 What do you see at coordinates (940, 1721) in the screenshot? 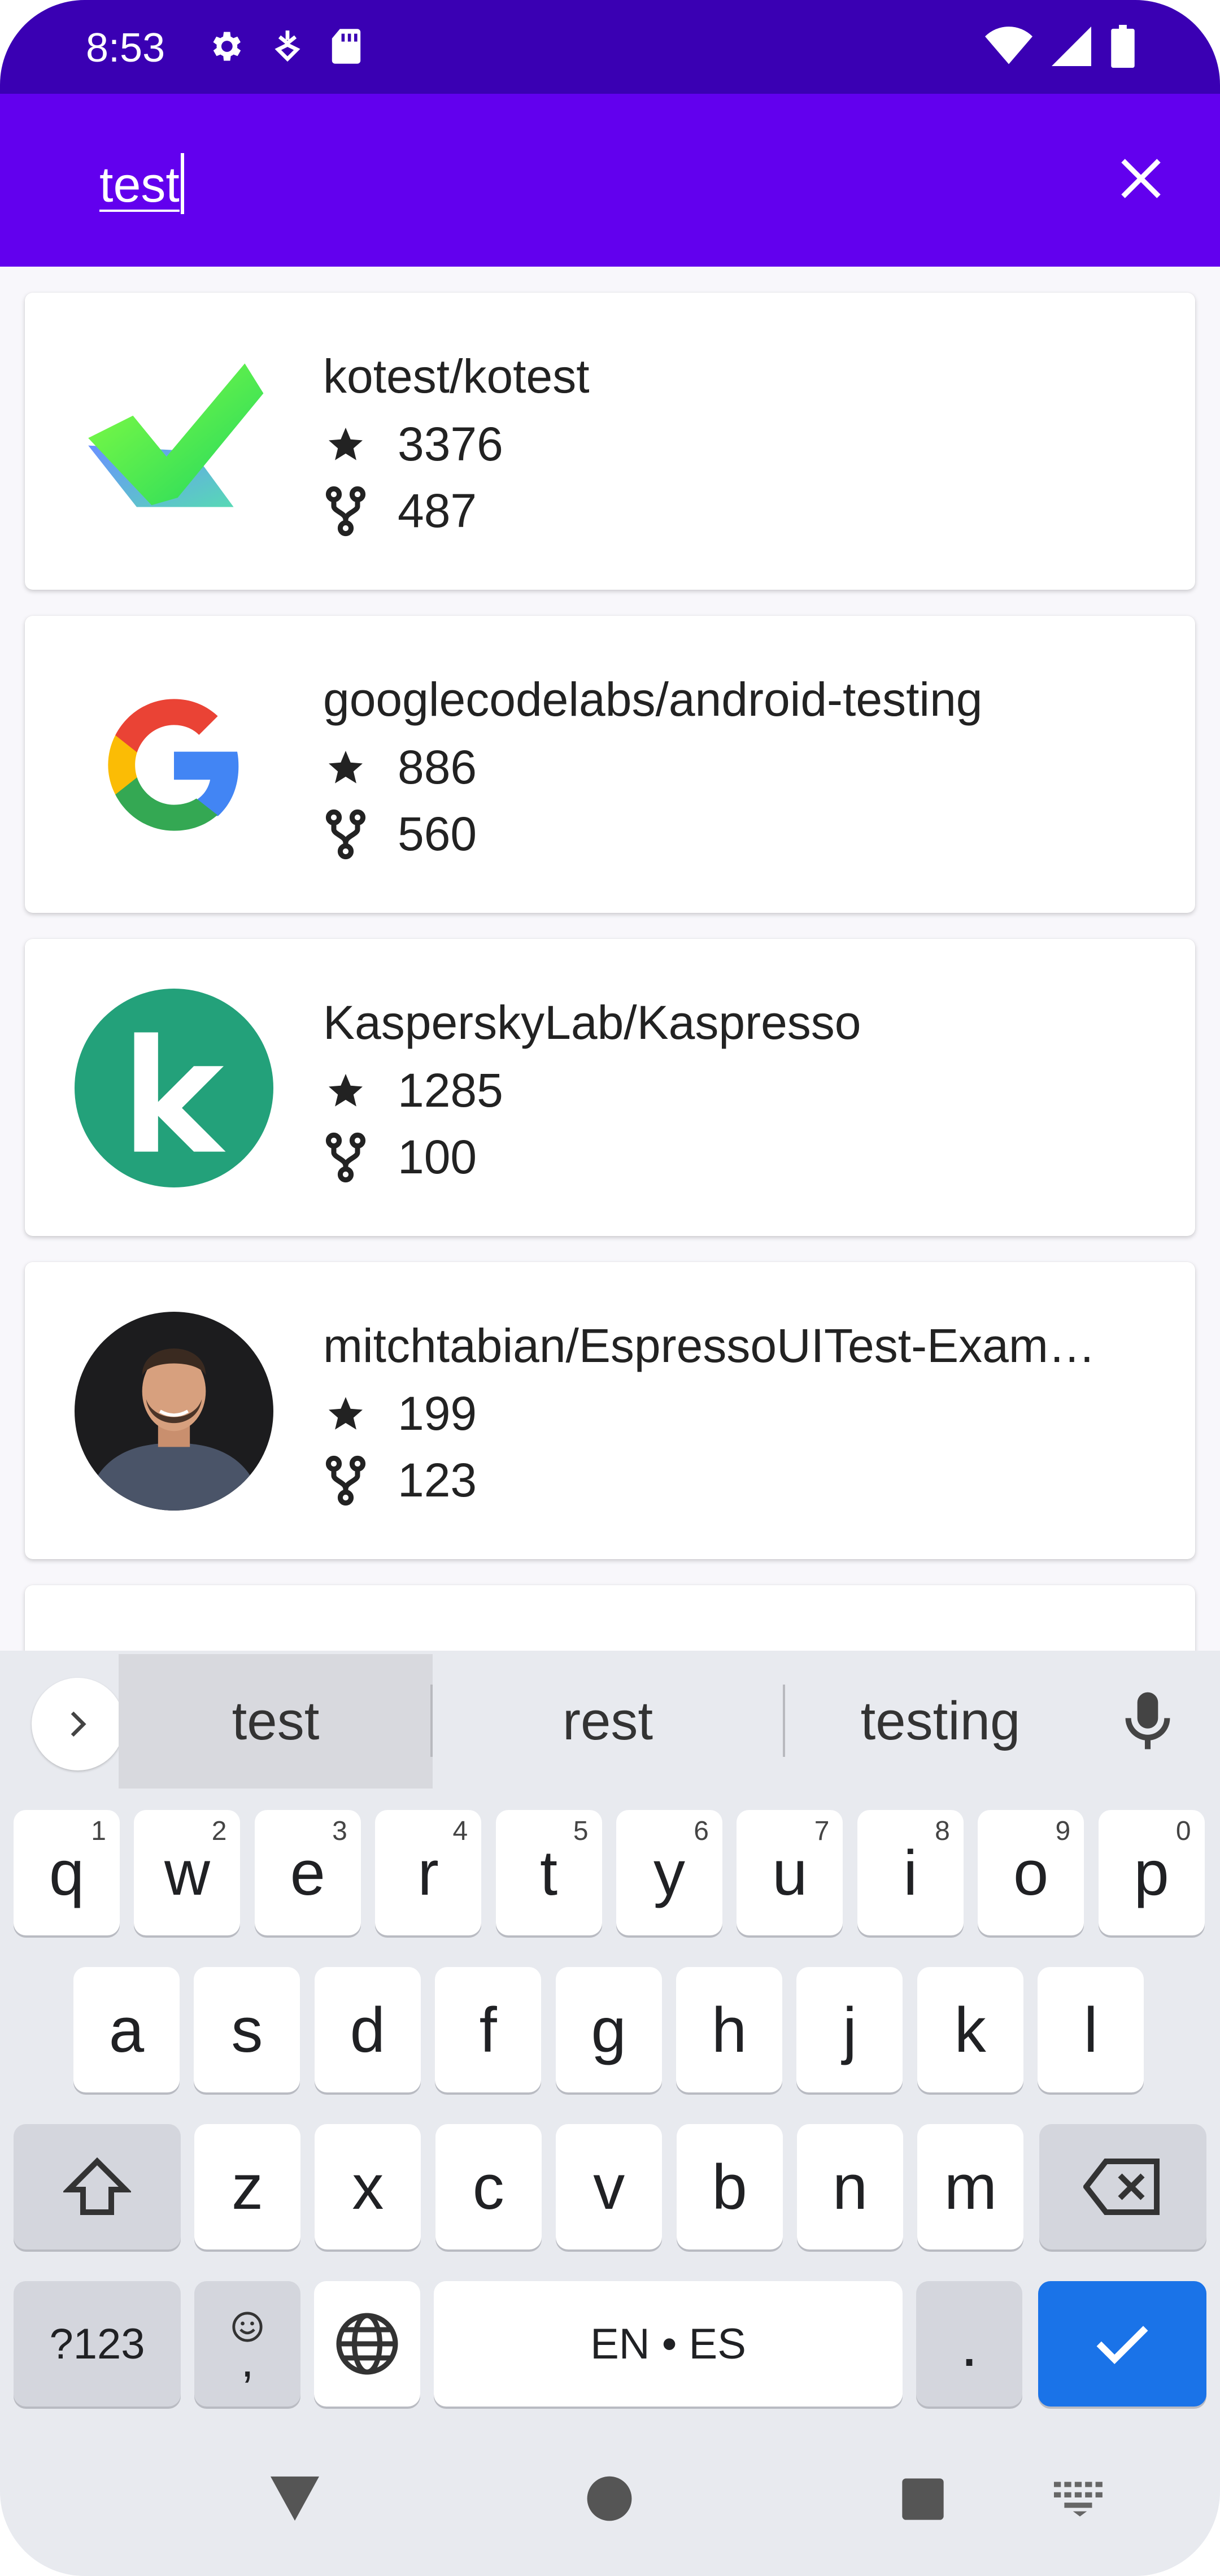
I see `suggestion-3: testing` at bounding box center [940, 1721].